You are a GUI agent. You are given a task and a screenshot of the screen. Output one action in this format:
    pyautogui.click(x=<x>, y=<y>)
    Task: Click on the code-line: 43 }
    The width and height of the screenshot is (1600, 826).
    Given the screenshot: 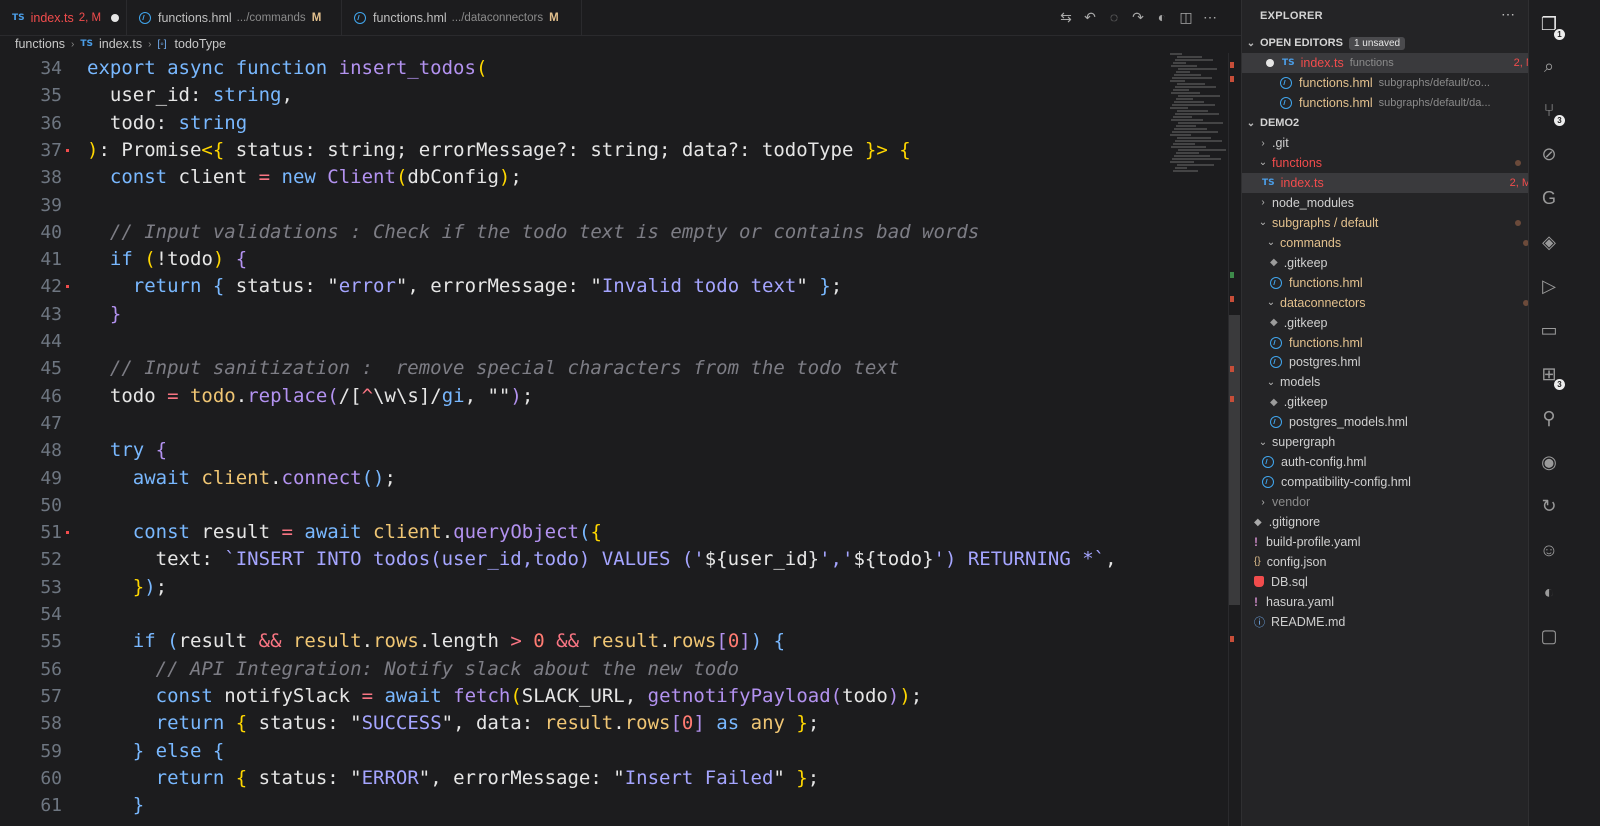 What is the action you would take?
    pyautogui.click(x=582, y=314)
    